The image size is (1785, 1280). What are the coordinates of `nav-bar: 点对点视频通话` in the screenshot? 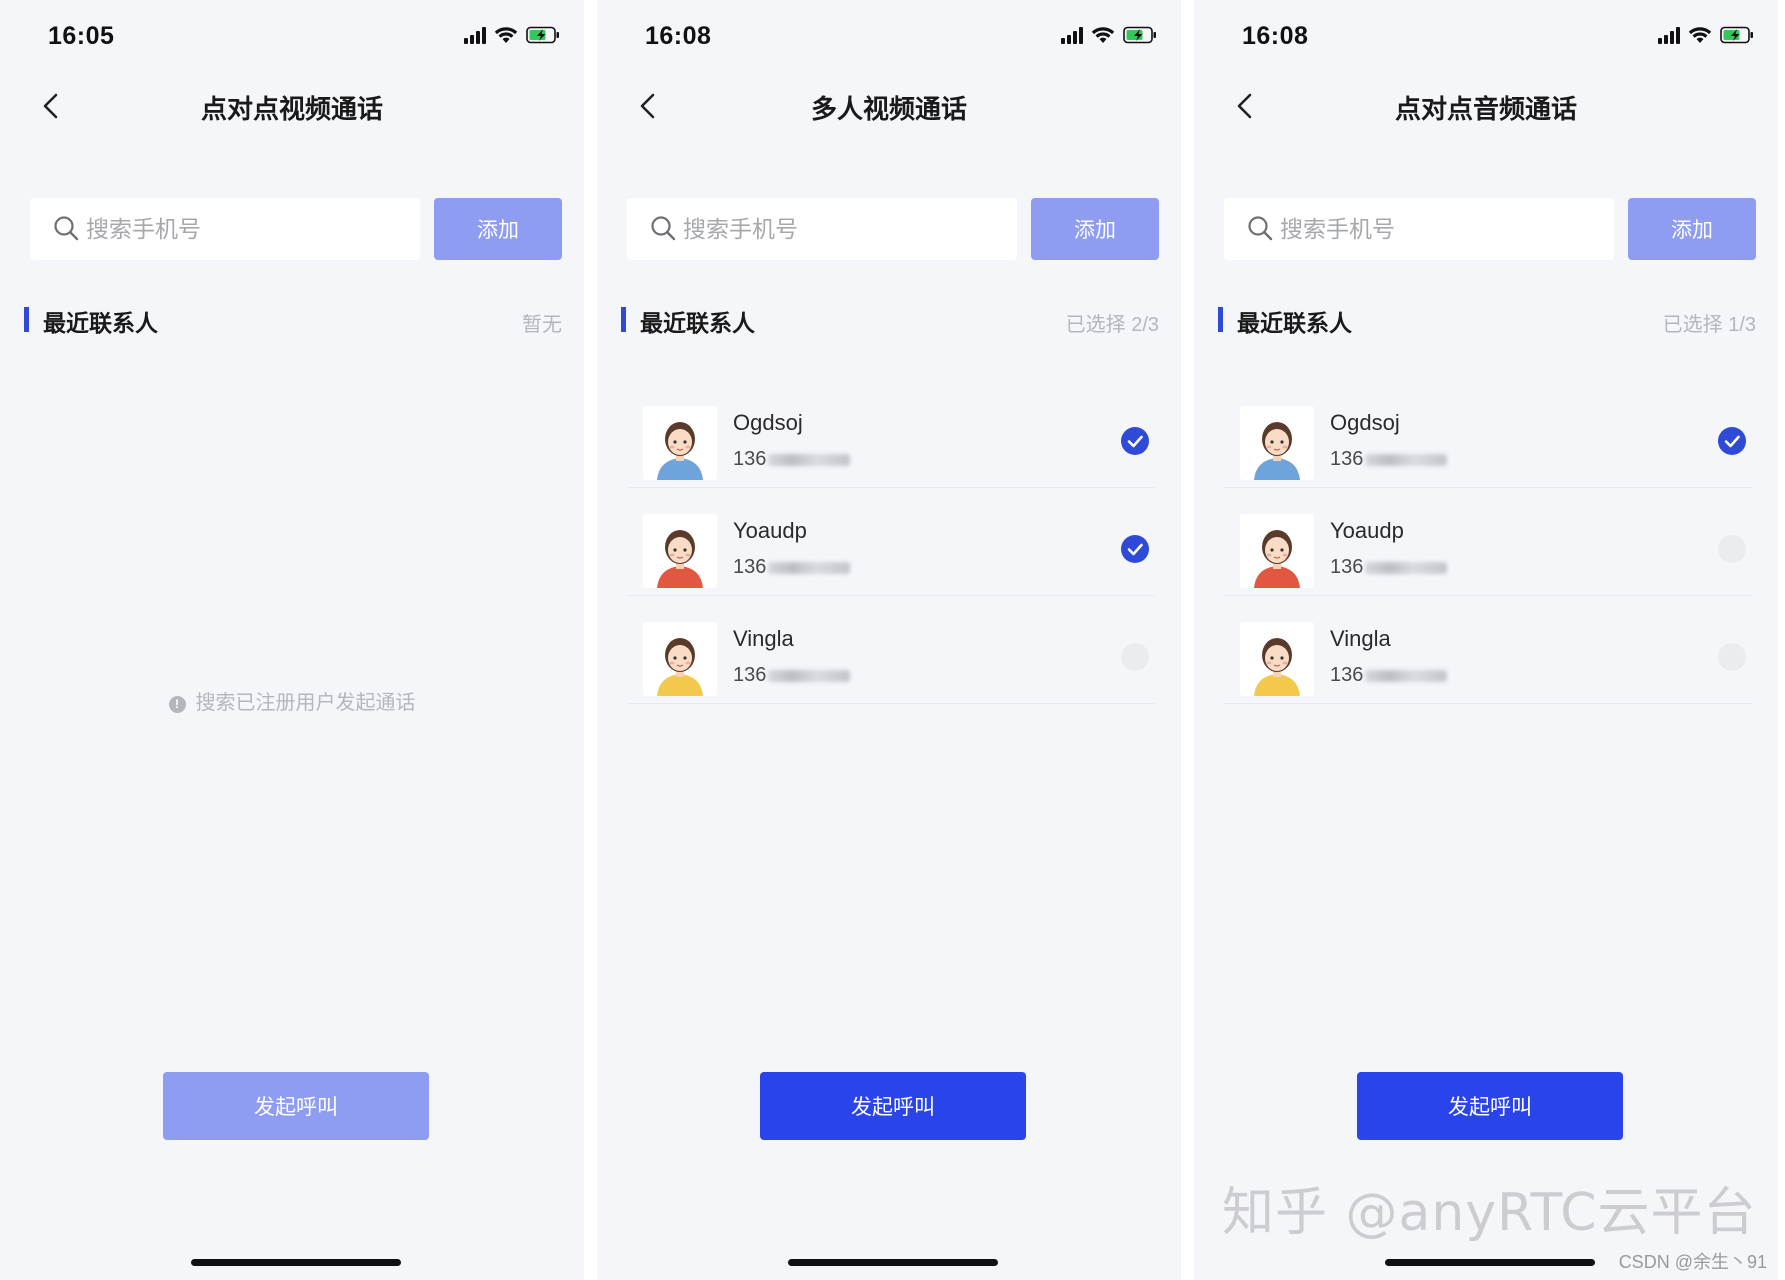 It's located at (292, 106).